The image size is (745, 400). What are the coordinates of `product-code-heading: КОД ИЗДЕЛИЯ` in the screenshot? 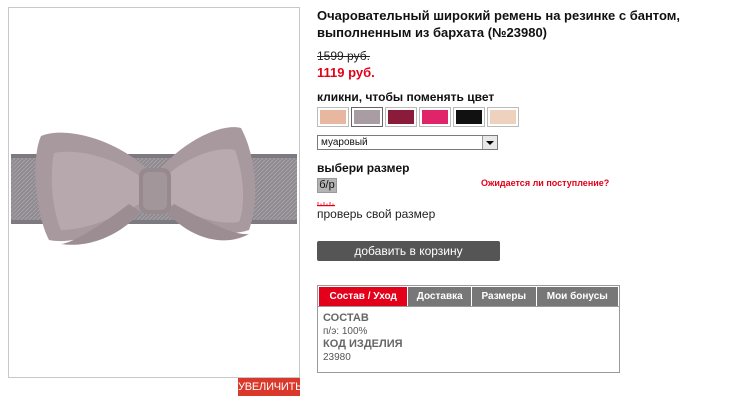 It's located at (363, 344).